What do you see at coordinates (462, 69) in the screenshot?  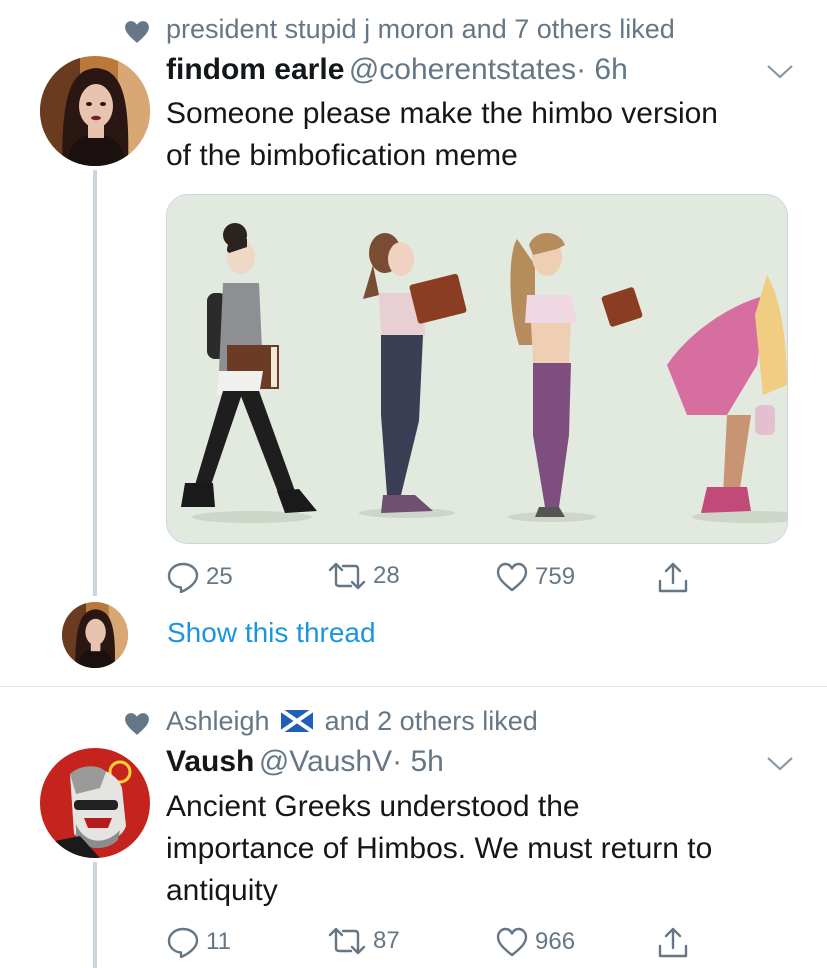 I see `handle: @coherentstates` at bounding box center [462, 69].